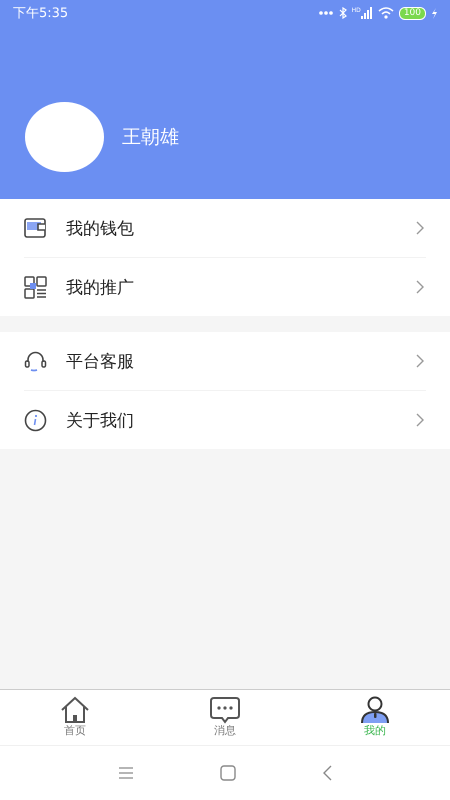 This screenshot has height=800, width=450. I want to click on chat-bubble-icon, so click(225, 710).